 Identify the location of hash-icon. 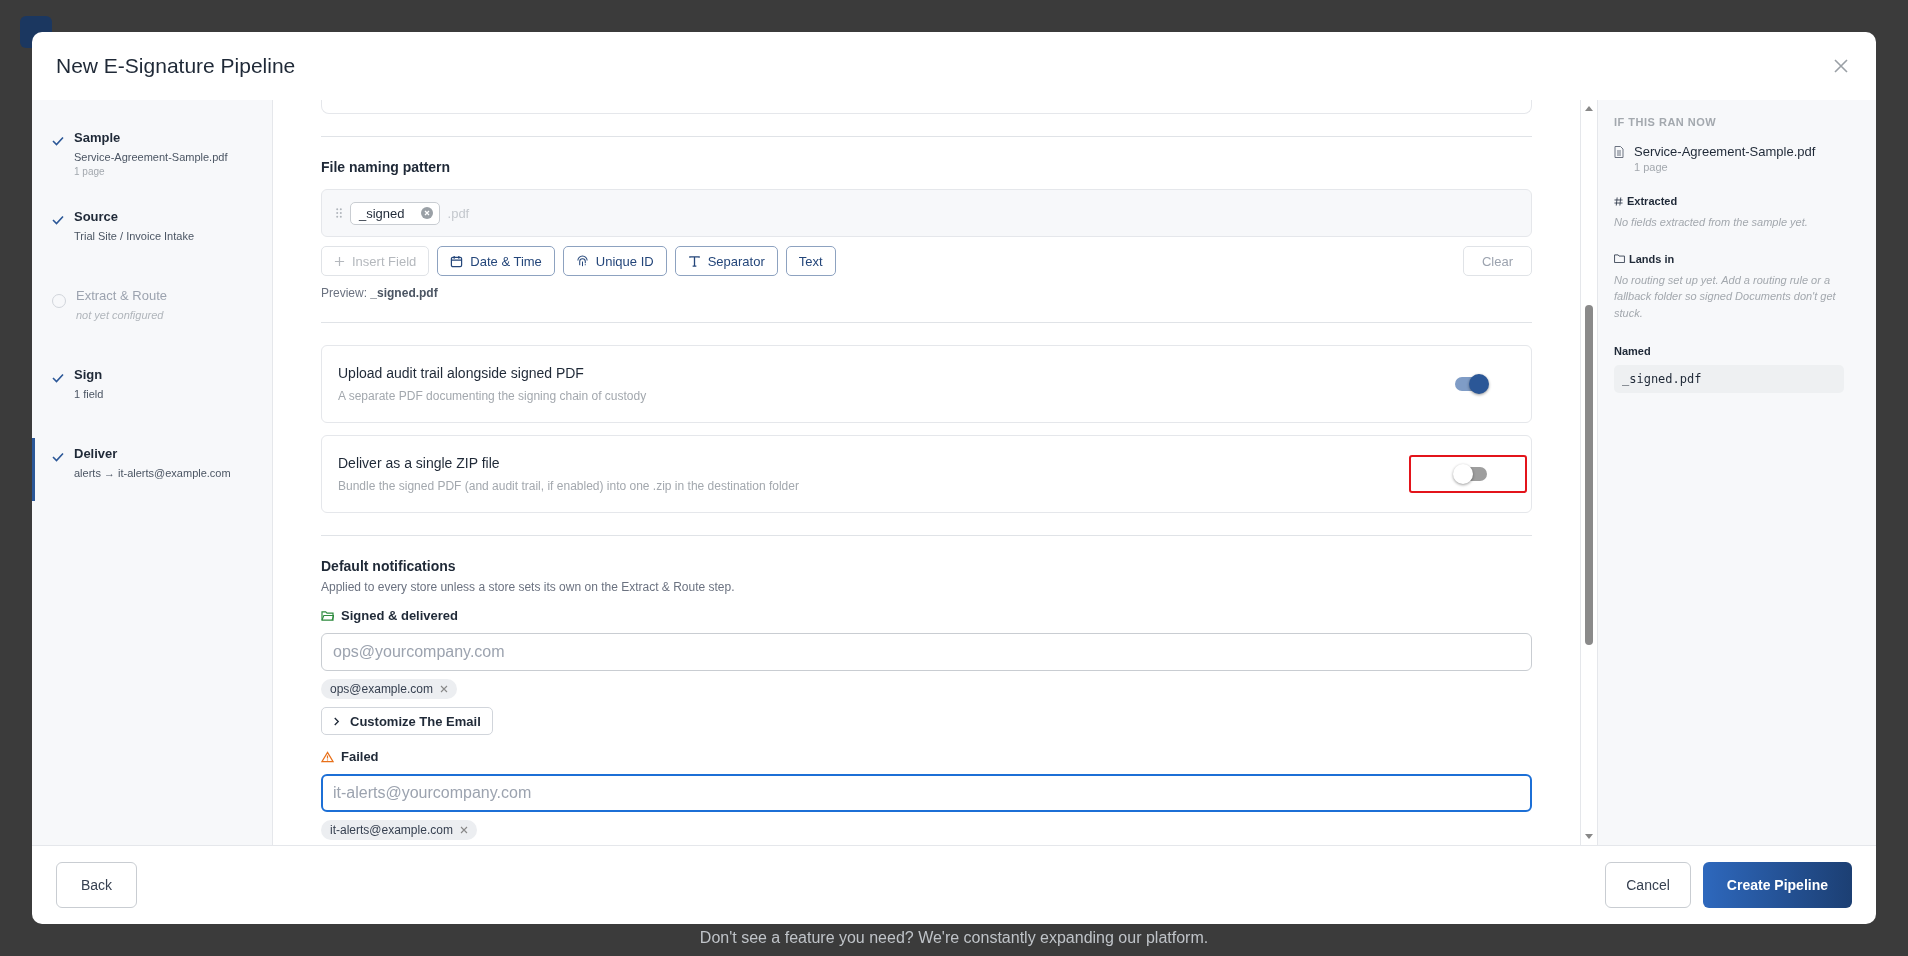
(1618, 201).